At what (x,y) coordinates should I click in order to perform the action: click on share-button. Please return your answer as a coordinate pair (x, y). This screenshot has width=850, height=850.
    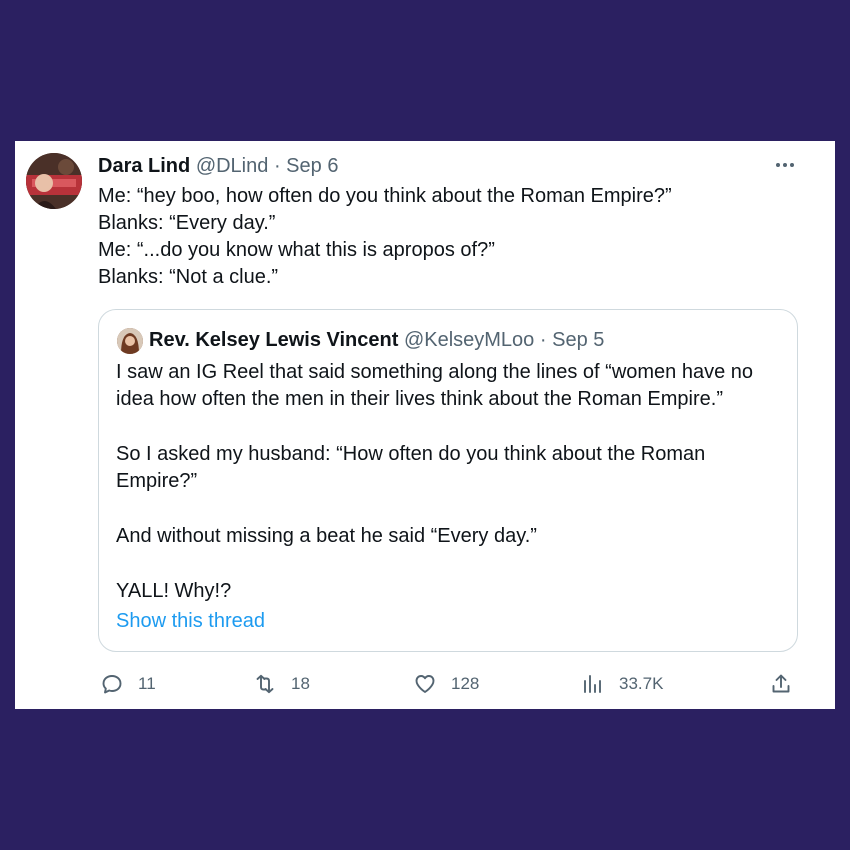
    Looking at the image, I should click on (781, 684).